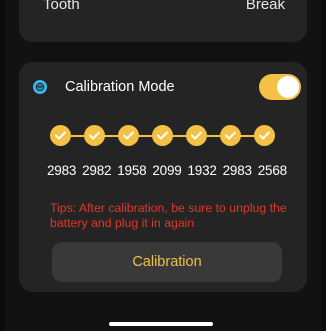 This screenshot has height=331, width=326. I want to click on sheet-edge-right, so click(323, 165).